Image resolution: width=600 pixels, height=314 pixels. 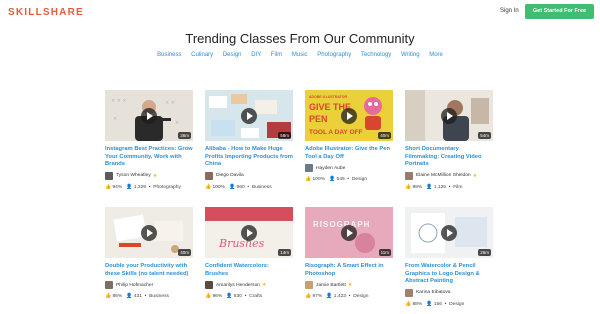 What do you see at coordinates (410, 55) in the screenshot?
I see `category-writing: Writing` at bounding box center [410, 55].